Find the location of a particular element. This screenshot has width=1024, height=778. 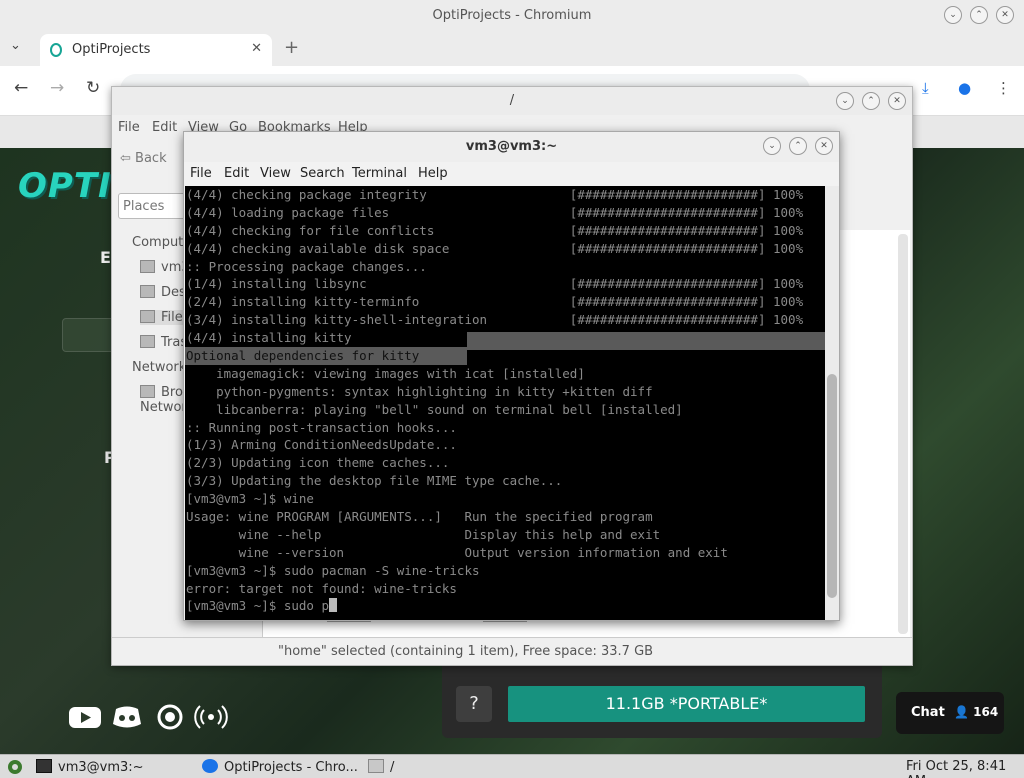

terminal-menubar: File Edit View Search Terminal Help is located at coordinates (511, 174).